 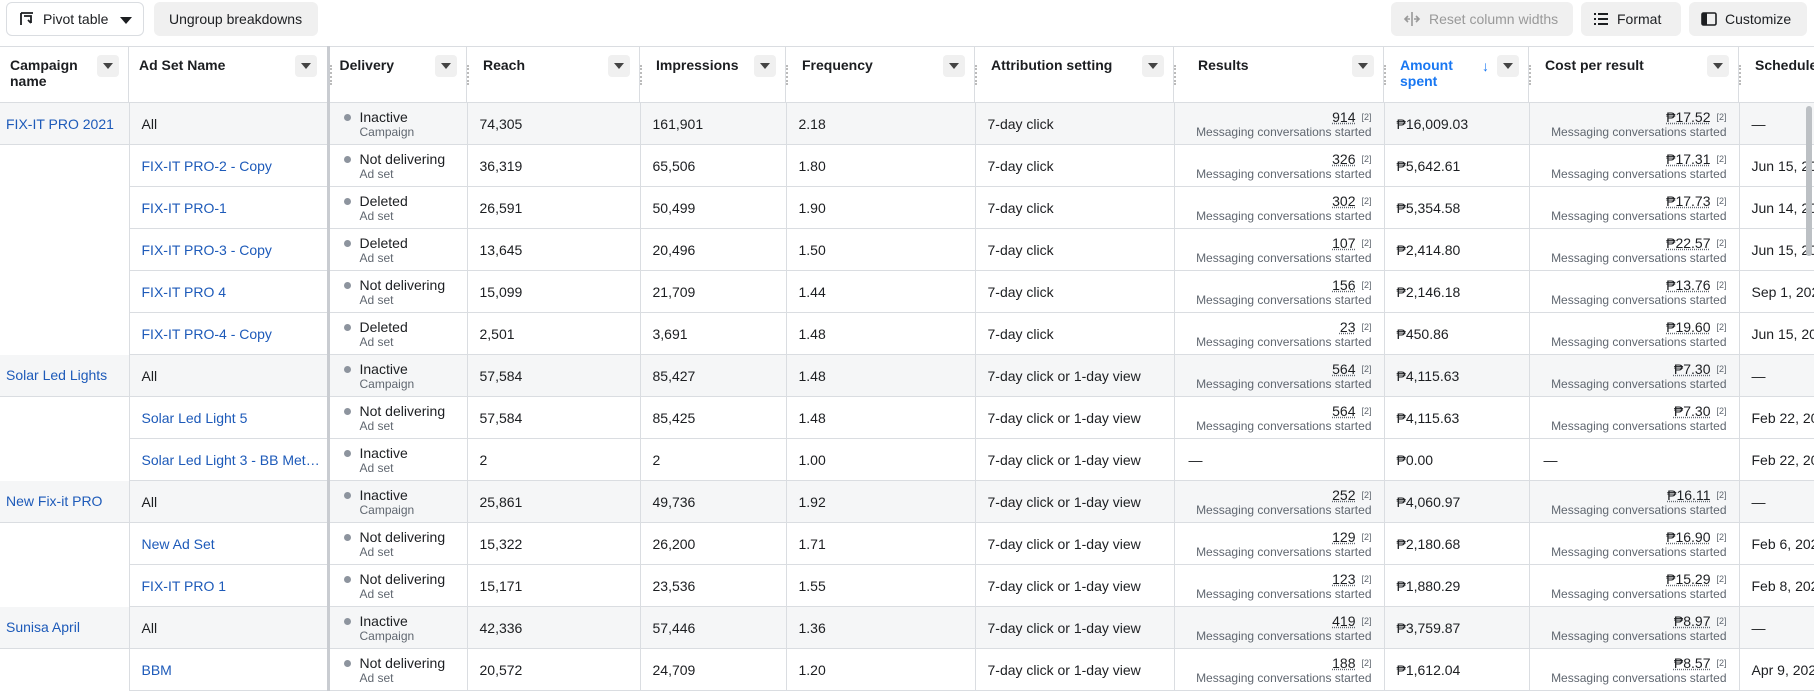 What do you see at coordinates (1692, 411) in the screenshot?
I see `cost-per-result-value: ₱7.30` at bounding box center [1692, 411].